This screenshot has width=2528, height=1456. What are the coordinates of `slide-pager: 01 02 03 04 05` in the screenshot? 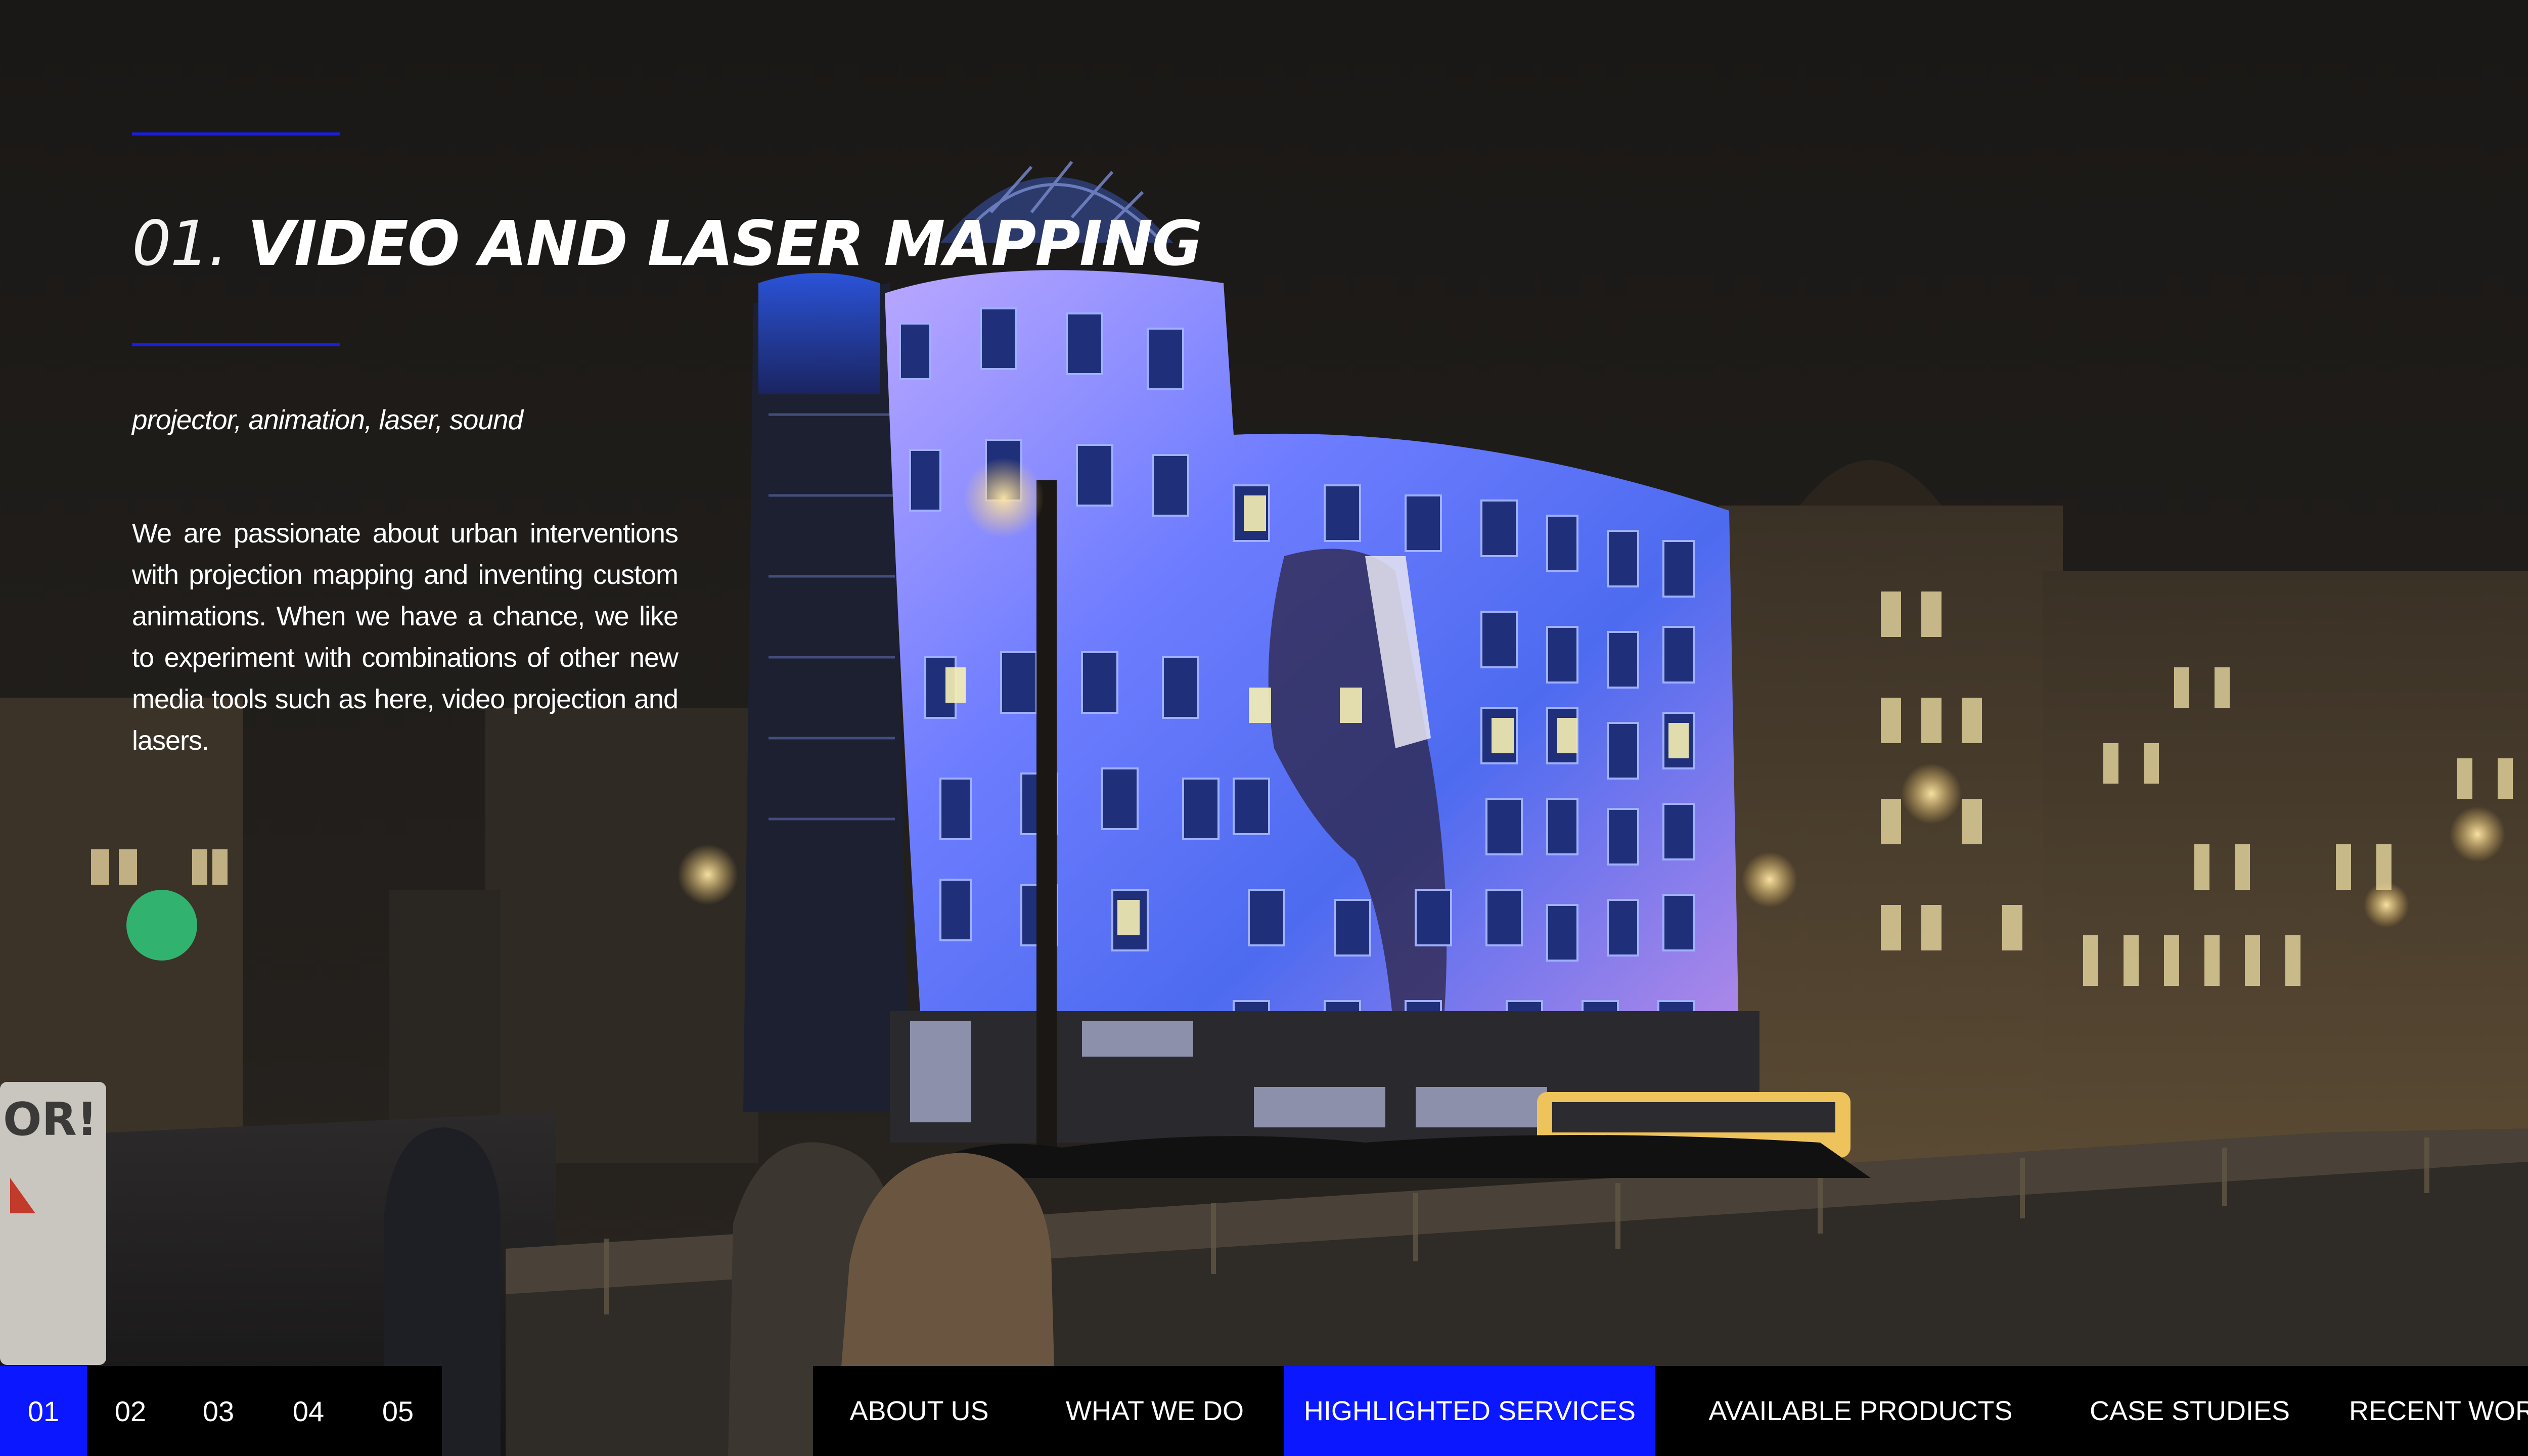 It's located at (221, 1411).